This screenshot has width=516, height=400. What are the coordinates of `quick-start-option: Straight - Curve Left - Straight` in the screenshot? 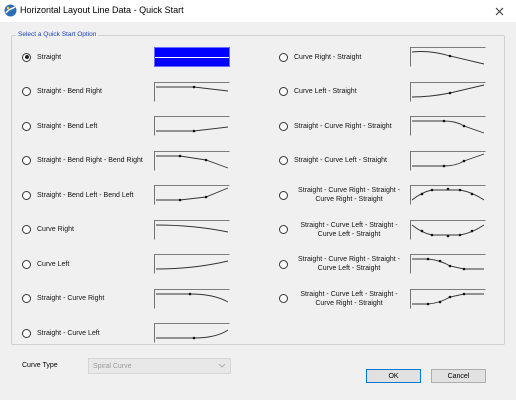 It's located at (333, 161).